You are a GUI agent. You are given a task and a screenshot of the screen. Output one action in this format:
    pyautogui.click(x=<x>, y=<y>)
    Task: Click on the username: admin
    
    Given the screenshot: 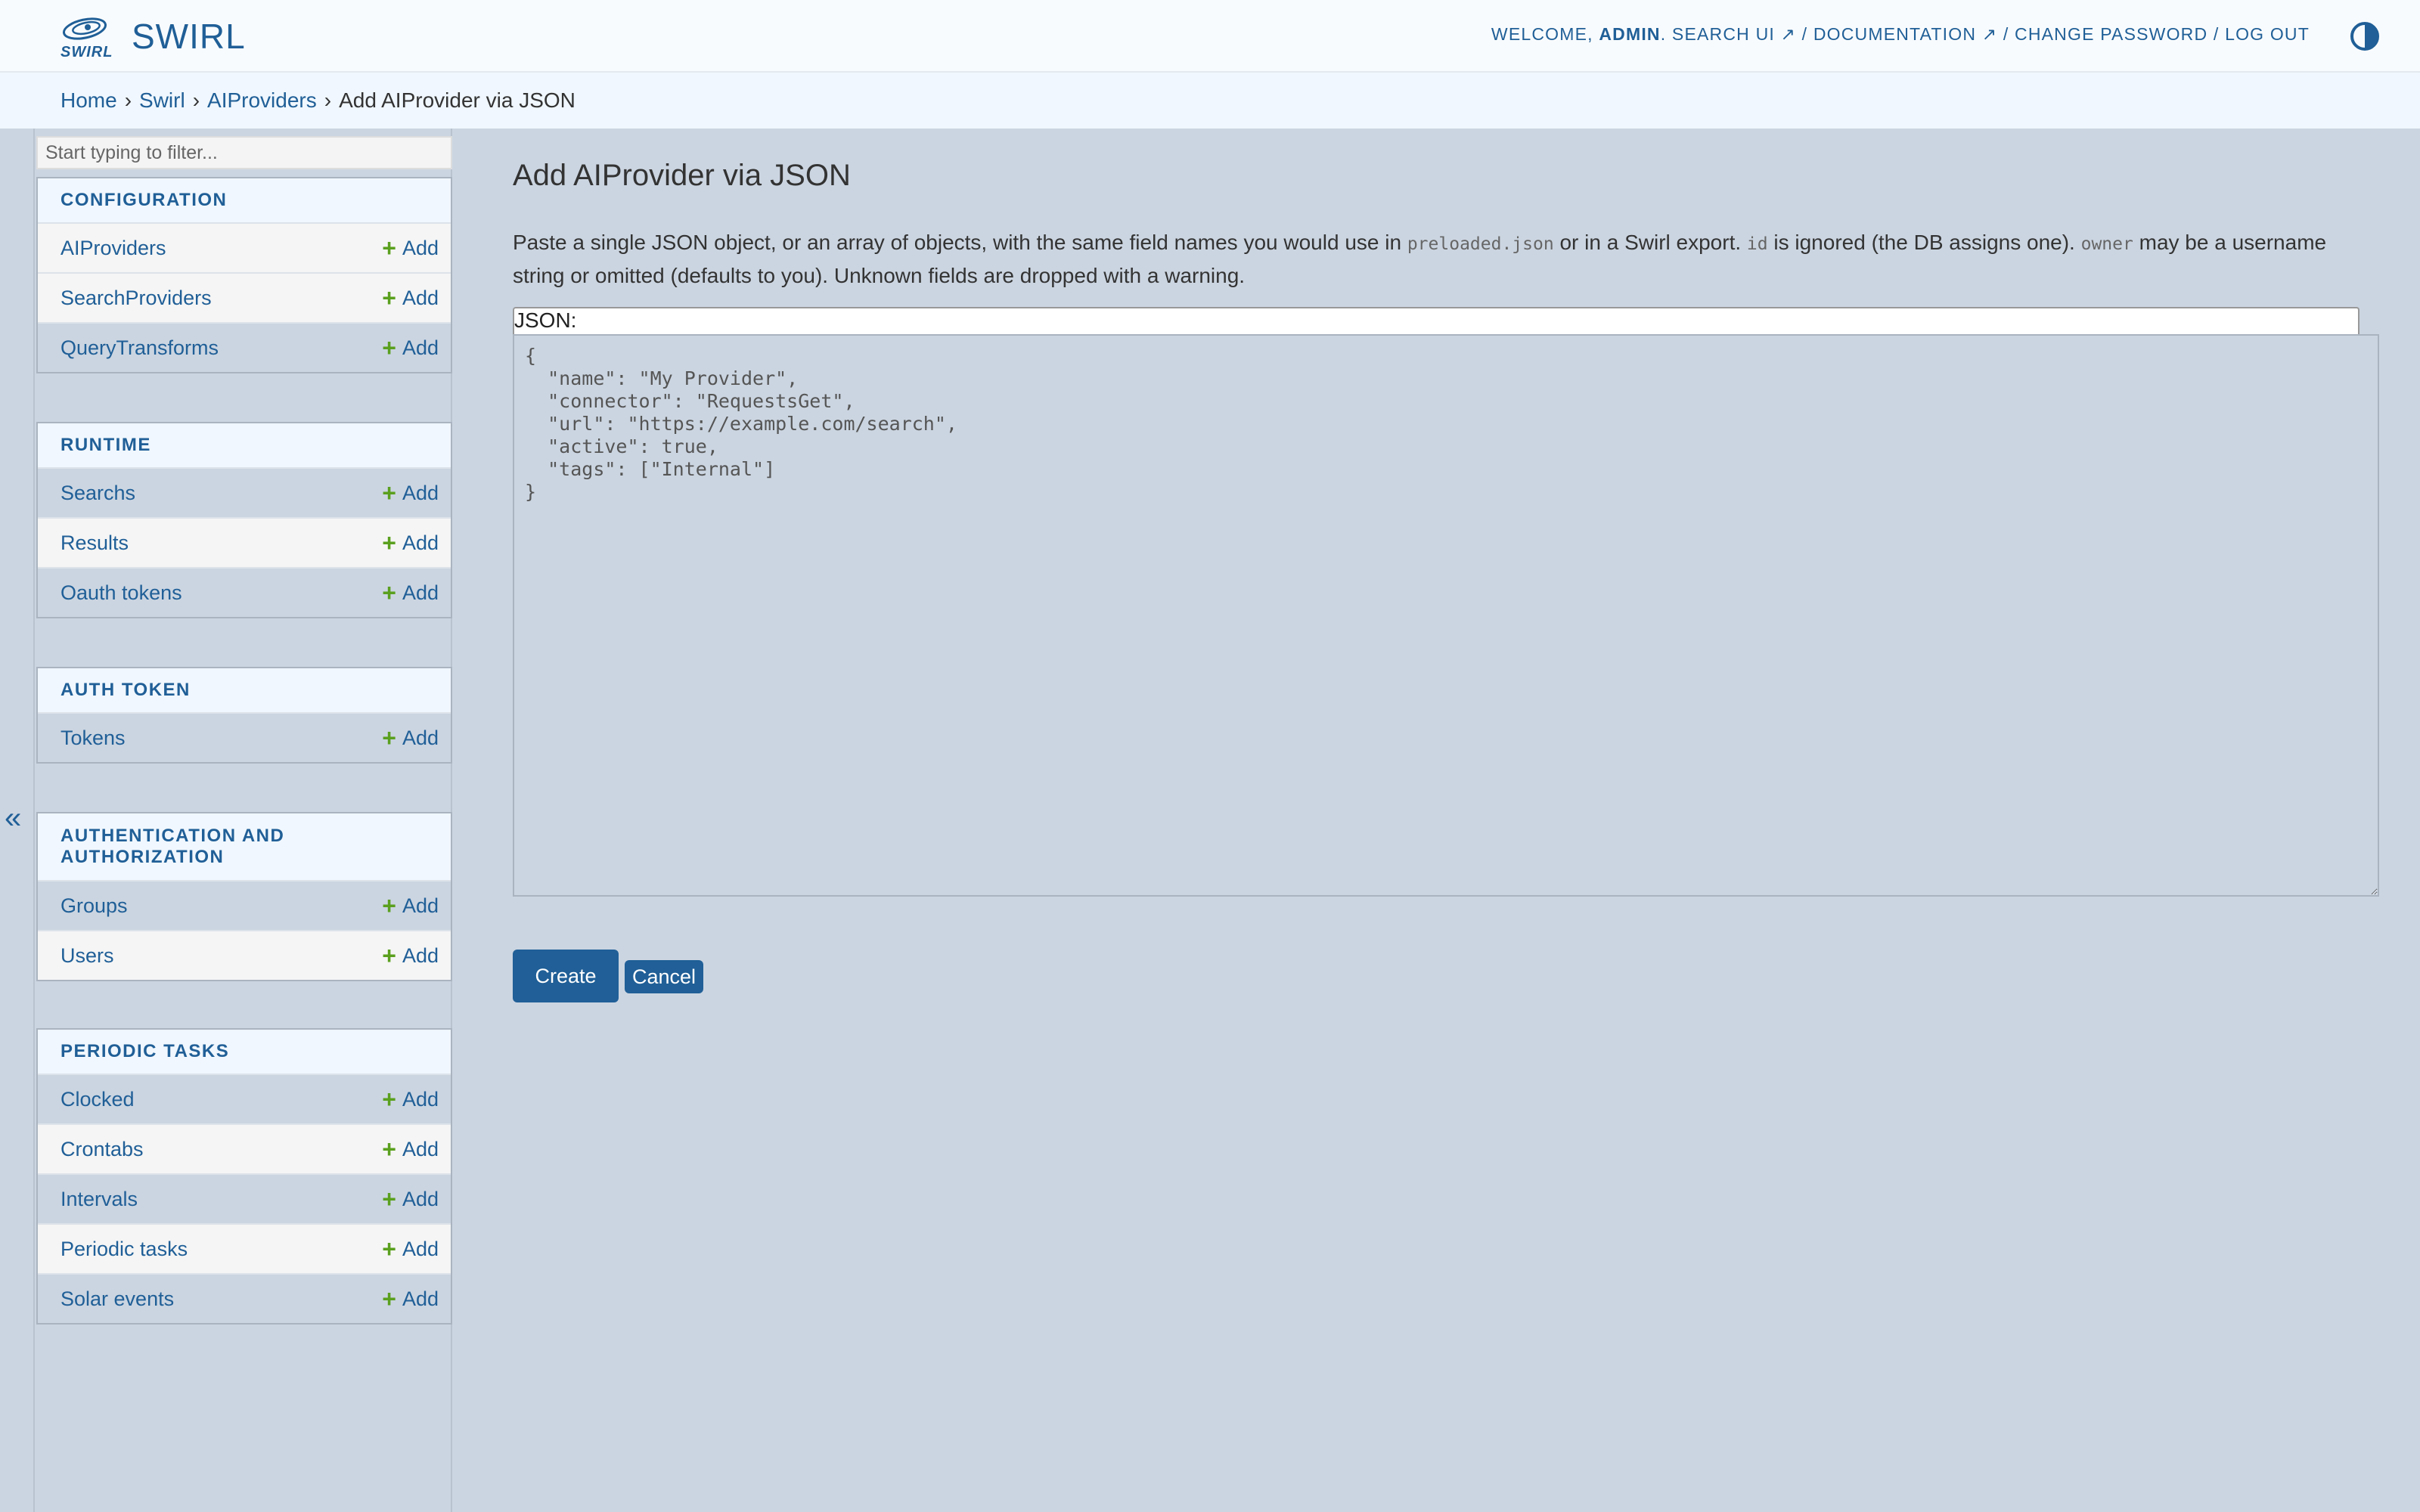 What is the action you would take?
    pyautogui.click(x=1630, y=34)
    